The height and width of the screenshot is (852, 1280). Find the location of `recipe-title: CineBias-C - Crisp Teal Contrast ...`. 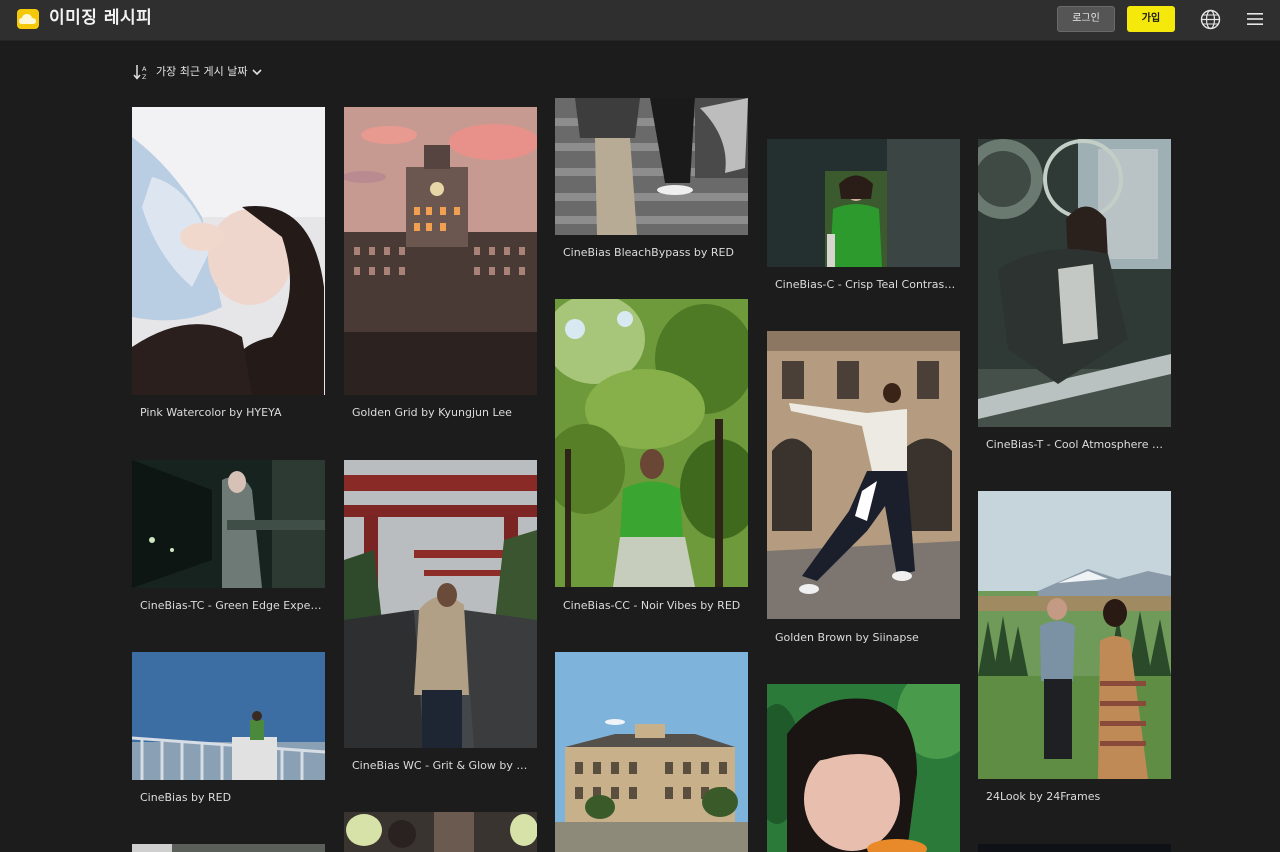

recipe-title: CineBias-C - Crisp Teal Contrast ... is located at coordinates (866, 285).